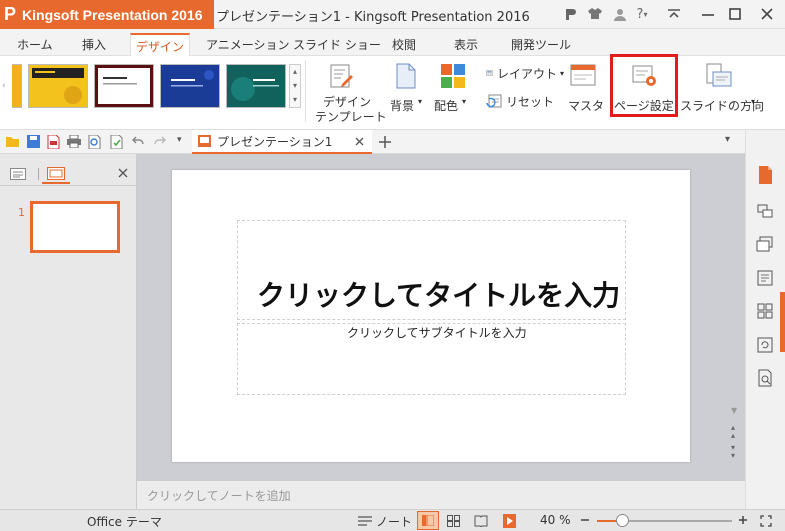 The image size is (785, 531). I want to click on maximize-icon, so click(735, 14).